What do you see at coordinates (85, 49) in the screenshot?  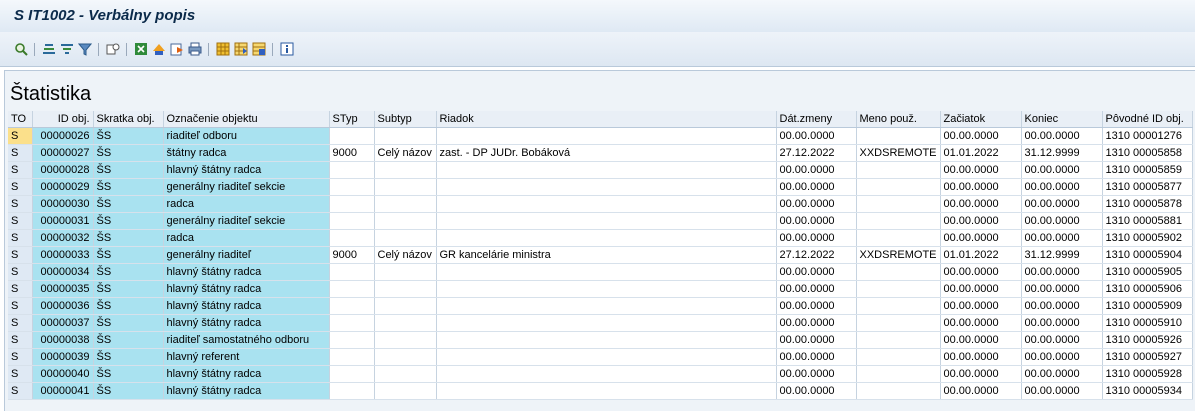 I see `filter-off-icon` at bounding box center [85, 49].